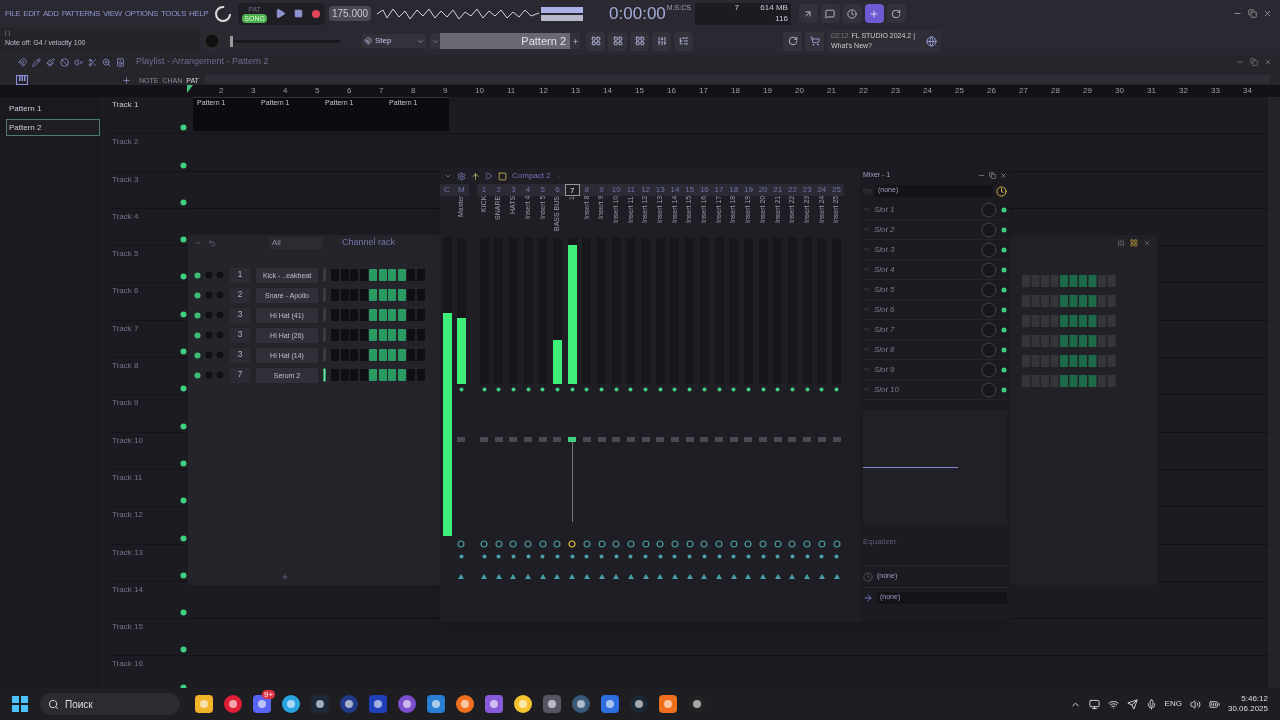  Describe the element at coordinates (199, 13) in the screenshot. I see `menu-item: HELP` at that location.